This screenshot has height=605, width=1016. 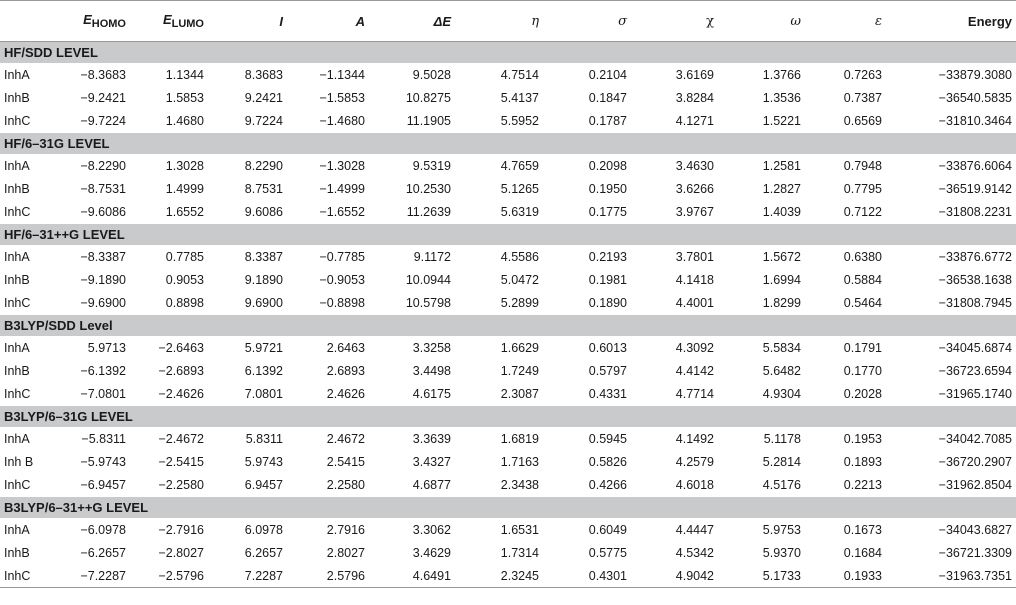 What do you see at coordinates (184, 279) in the screenshot?
I see `table-cell: 0.9053` at bounding box center [184, 279].